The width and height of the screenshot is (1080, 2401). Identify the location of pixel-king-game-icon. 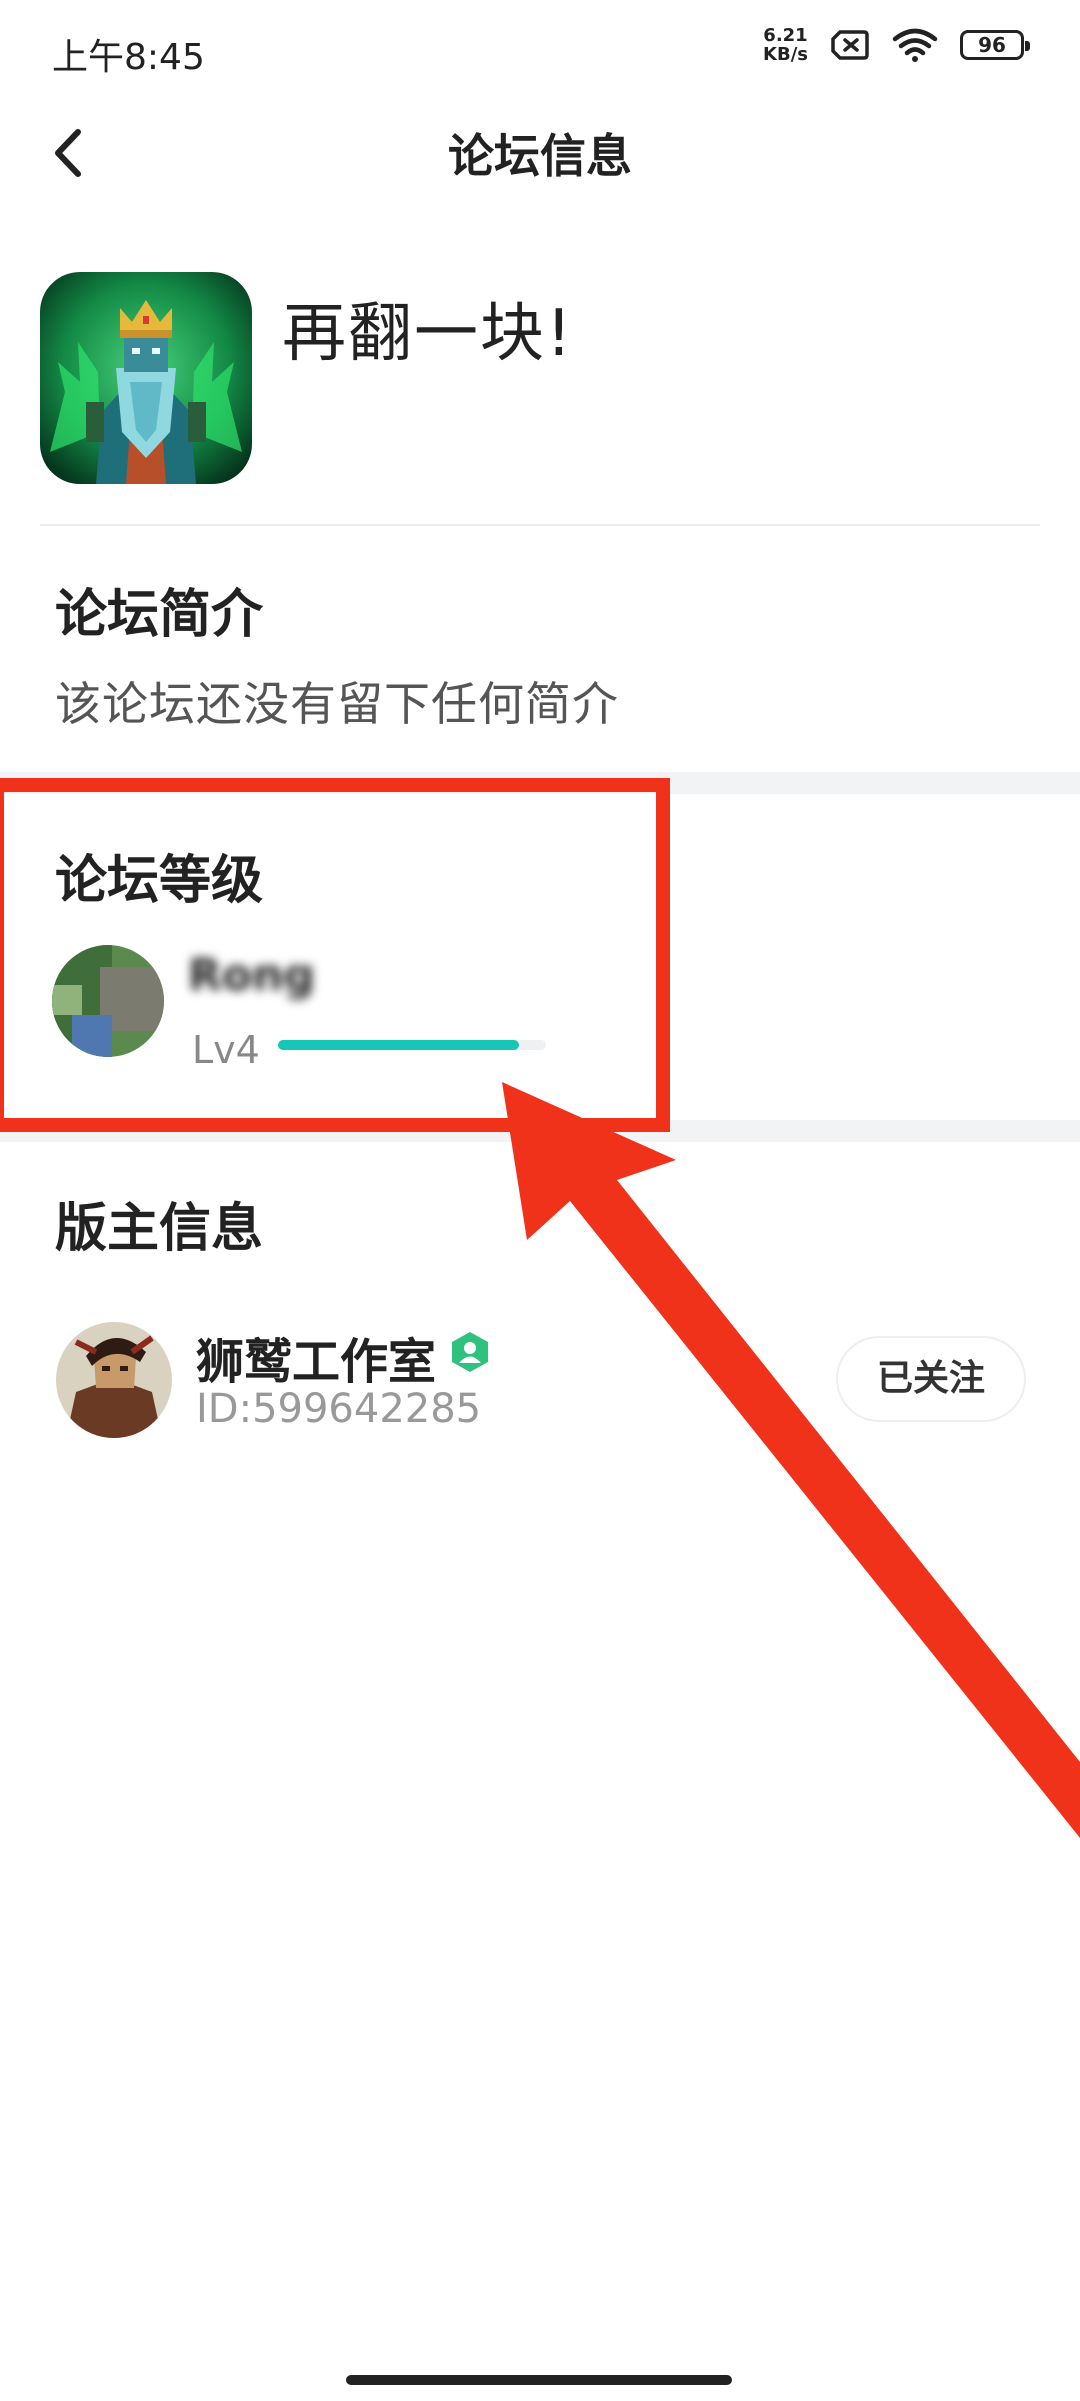
(146, 378).